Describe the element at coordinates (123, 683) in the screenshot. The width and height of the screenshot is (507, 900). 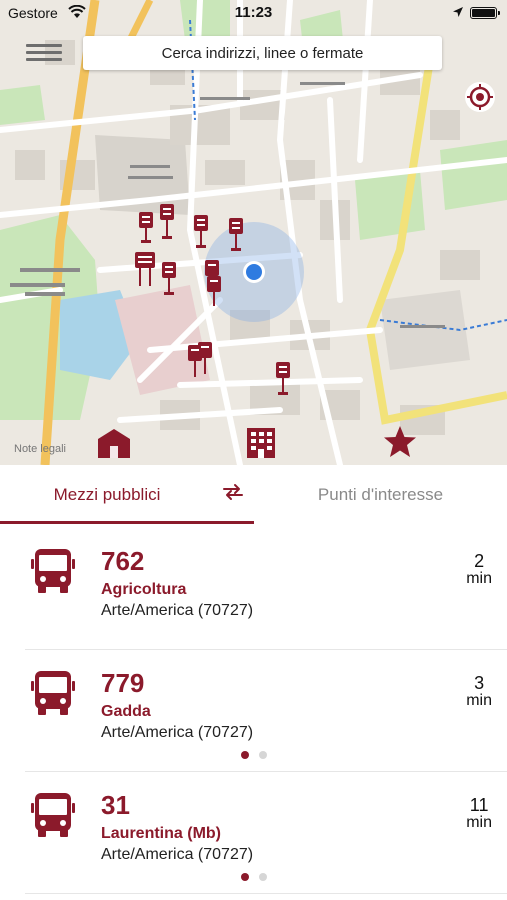
I see `line-number: 779` at that location.